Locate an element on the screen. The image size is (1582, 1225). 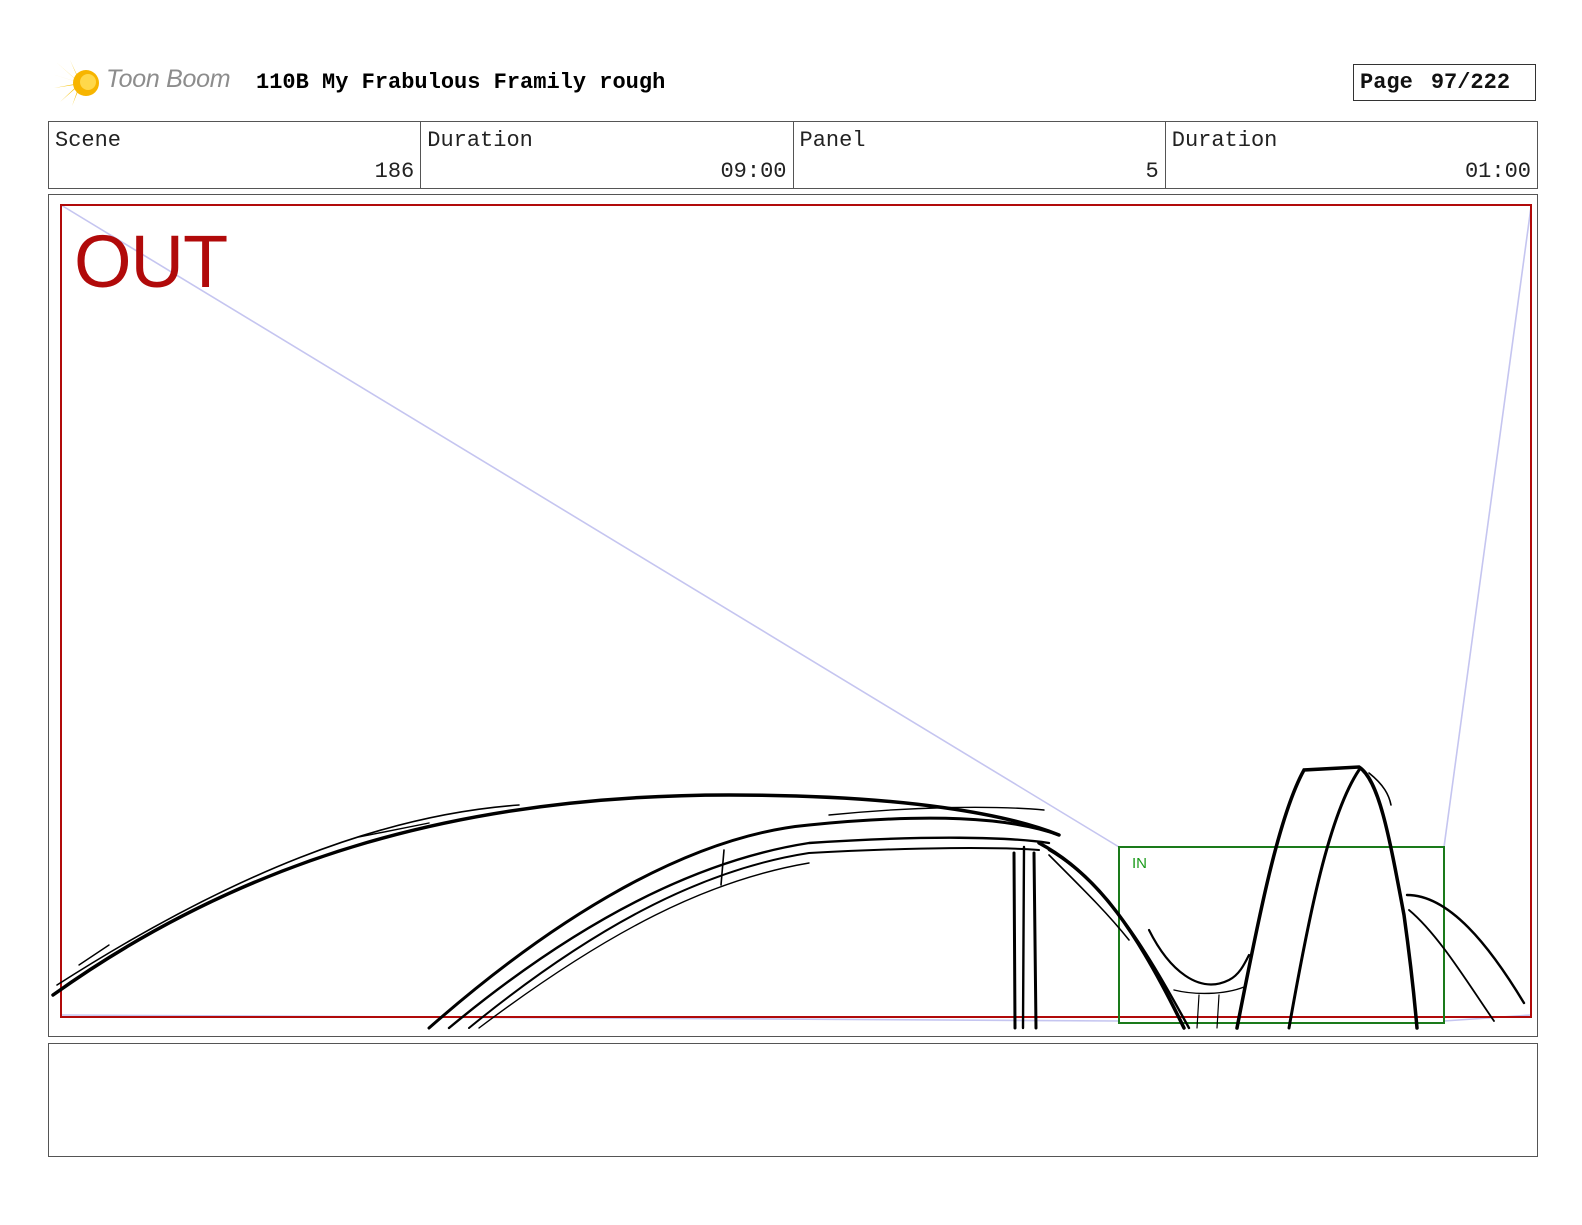
page-number: 97/222 is located at coordinates (1470, 82).